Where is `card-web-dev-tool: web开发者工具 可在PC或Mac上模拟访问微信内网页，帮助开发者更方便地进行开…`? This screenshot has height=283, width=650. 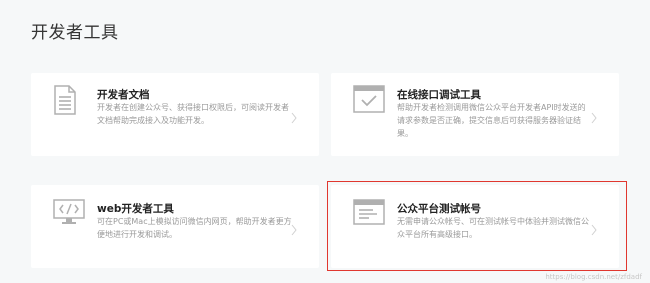 card-web-dev-tool: web开发者工具 可在PC或Mac上模拟访问微信内网页，帮助开发者更方便地进行开… is located at coordinates (175, 226).